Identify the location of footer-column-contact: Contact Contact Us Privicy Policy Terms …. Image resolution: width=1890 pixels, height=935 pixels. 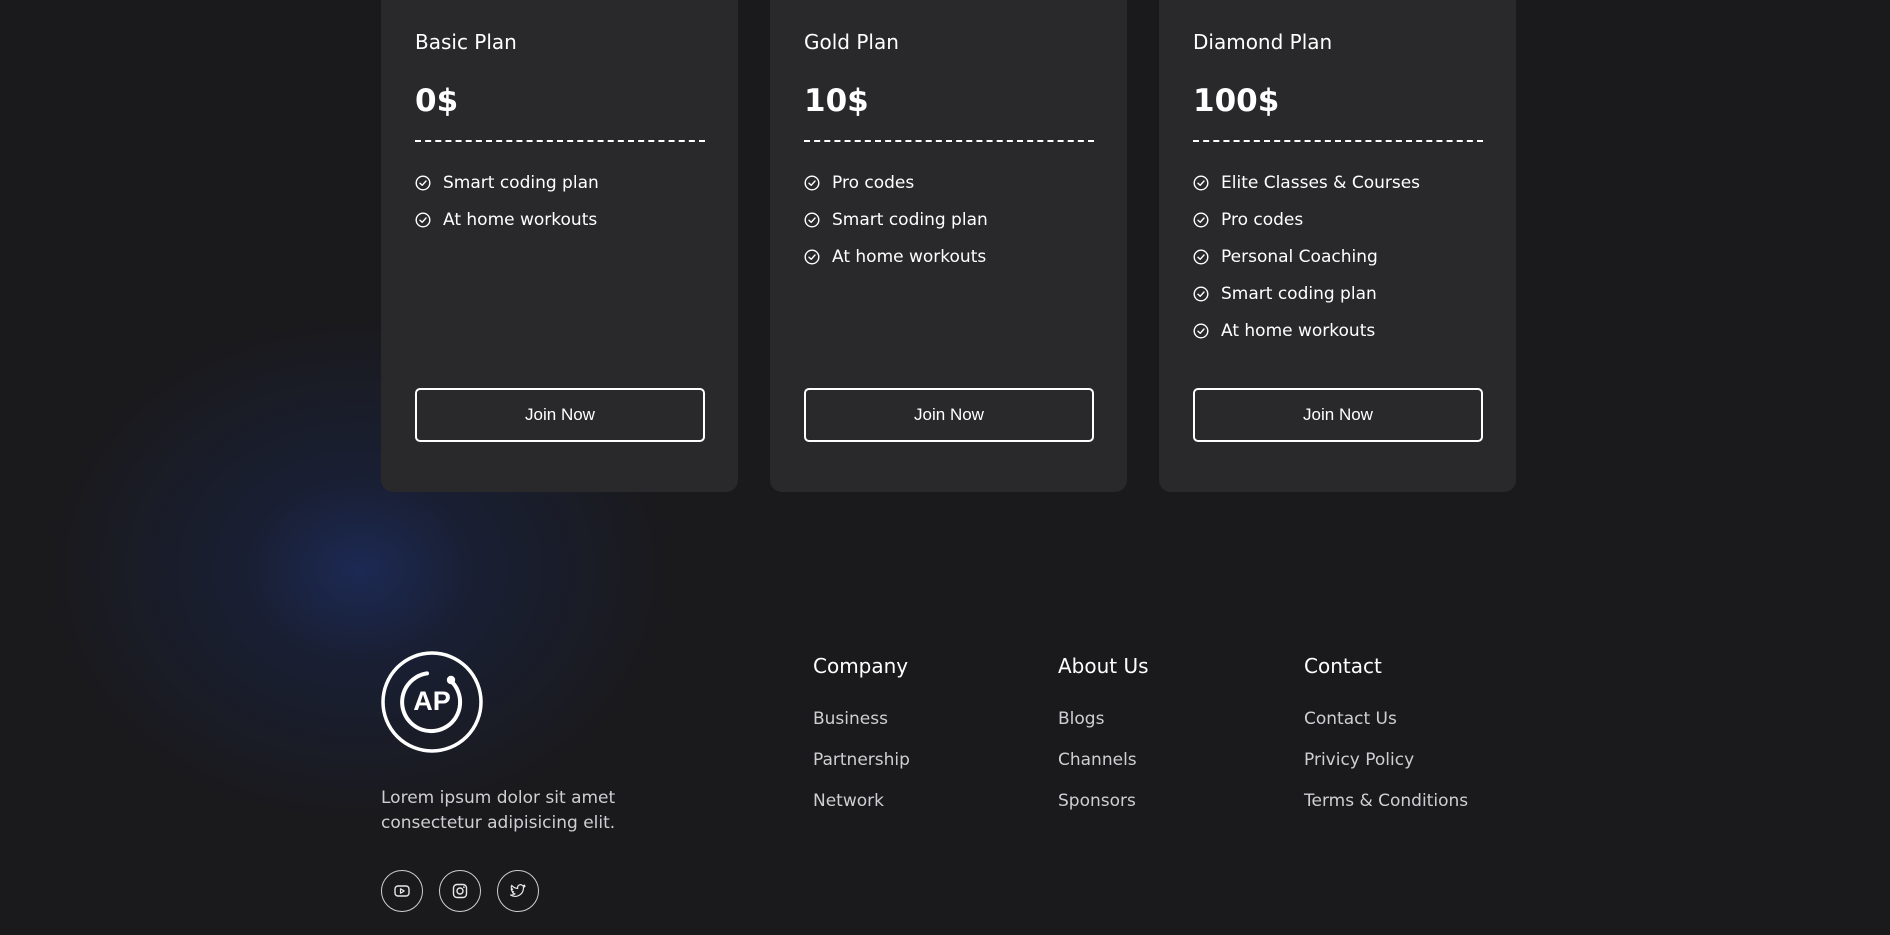
(1386, 742).